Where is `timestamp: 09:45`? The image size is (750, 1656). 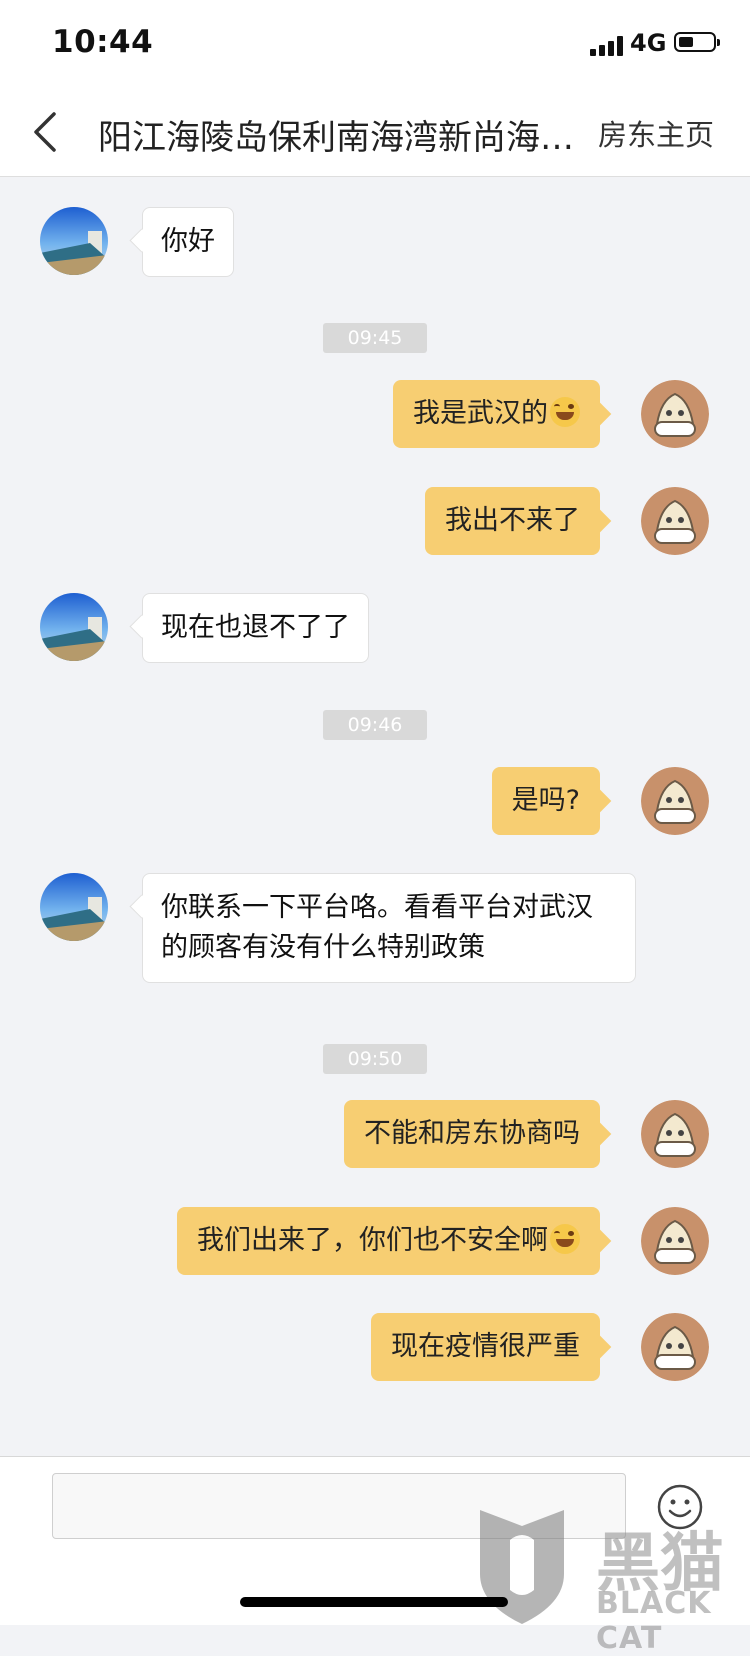 timestamp: 09:45 is located at coordinates (375, 338).